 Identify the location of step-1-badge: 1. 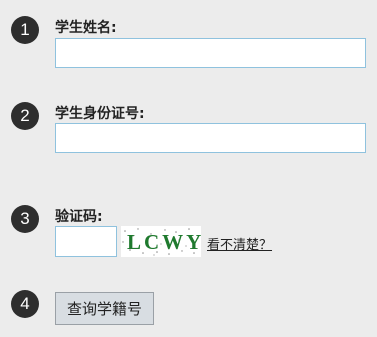
(25, 30).